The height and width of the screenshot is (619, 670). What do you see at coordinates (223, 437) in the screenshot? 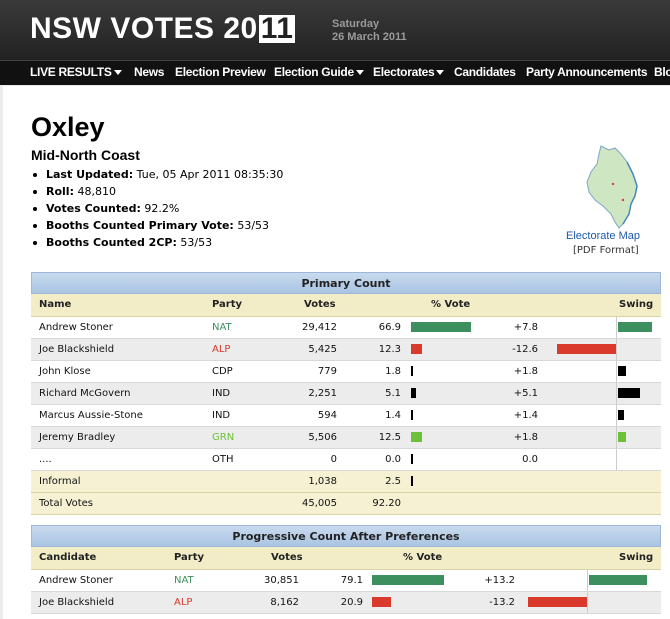
I see `party-code: GRN` at bounding box center [223, 437].